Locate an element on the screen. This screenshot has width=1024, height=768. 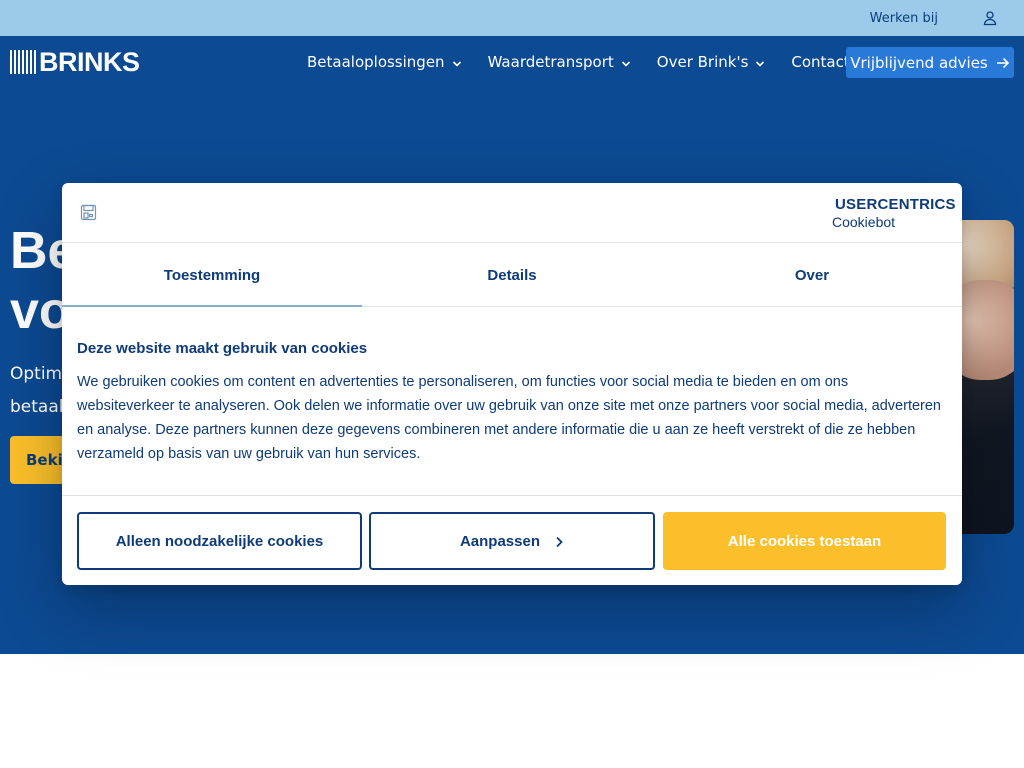
logo-bars-icon is located at coordinates (23, 62).